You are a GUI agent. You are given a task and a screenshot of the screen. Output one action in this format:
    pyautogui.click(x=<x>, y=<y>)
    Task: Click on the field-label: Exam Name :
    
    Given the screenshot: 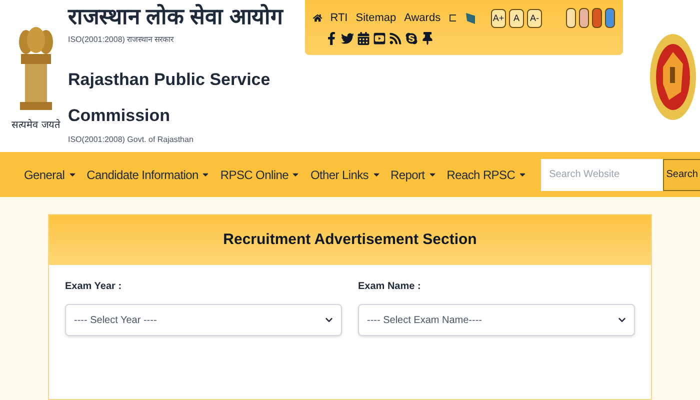 What is the action you would take?
    pyautogui.click(x=390, y=287)
    